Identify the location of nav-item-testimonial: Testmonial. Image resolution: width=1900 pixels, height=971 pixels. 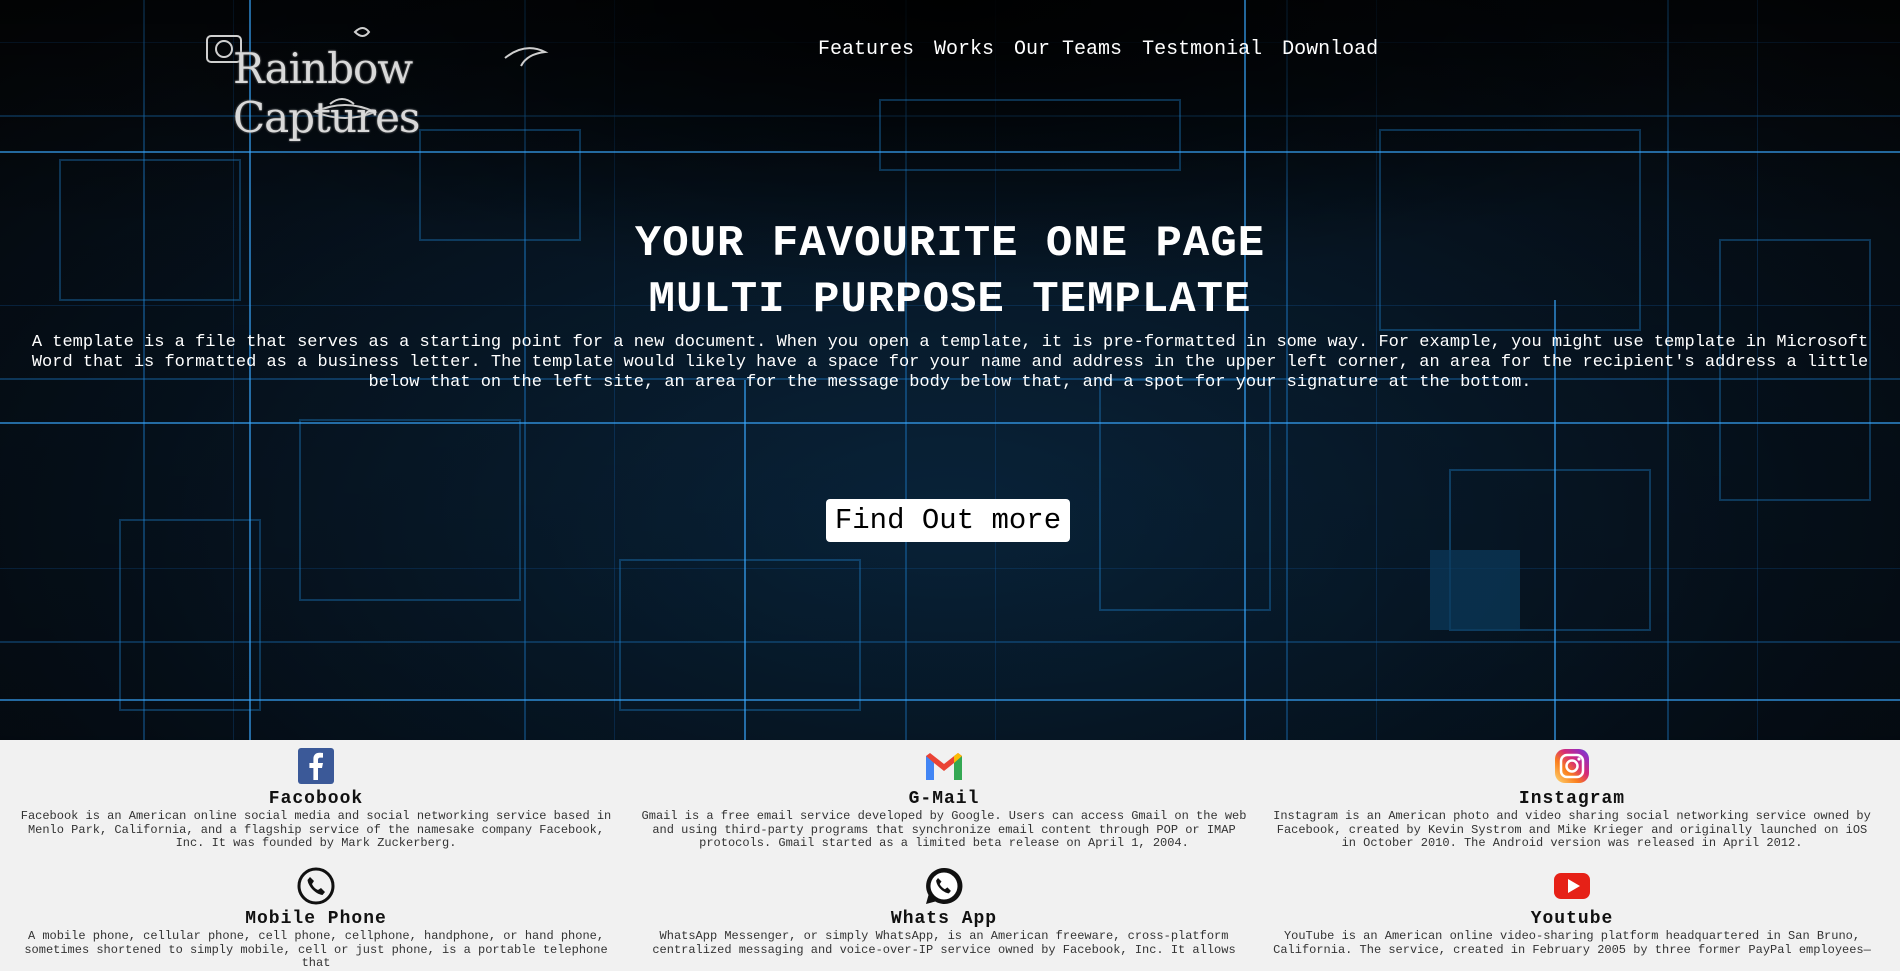
(1202, 49).